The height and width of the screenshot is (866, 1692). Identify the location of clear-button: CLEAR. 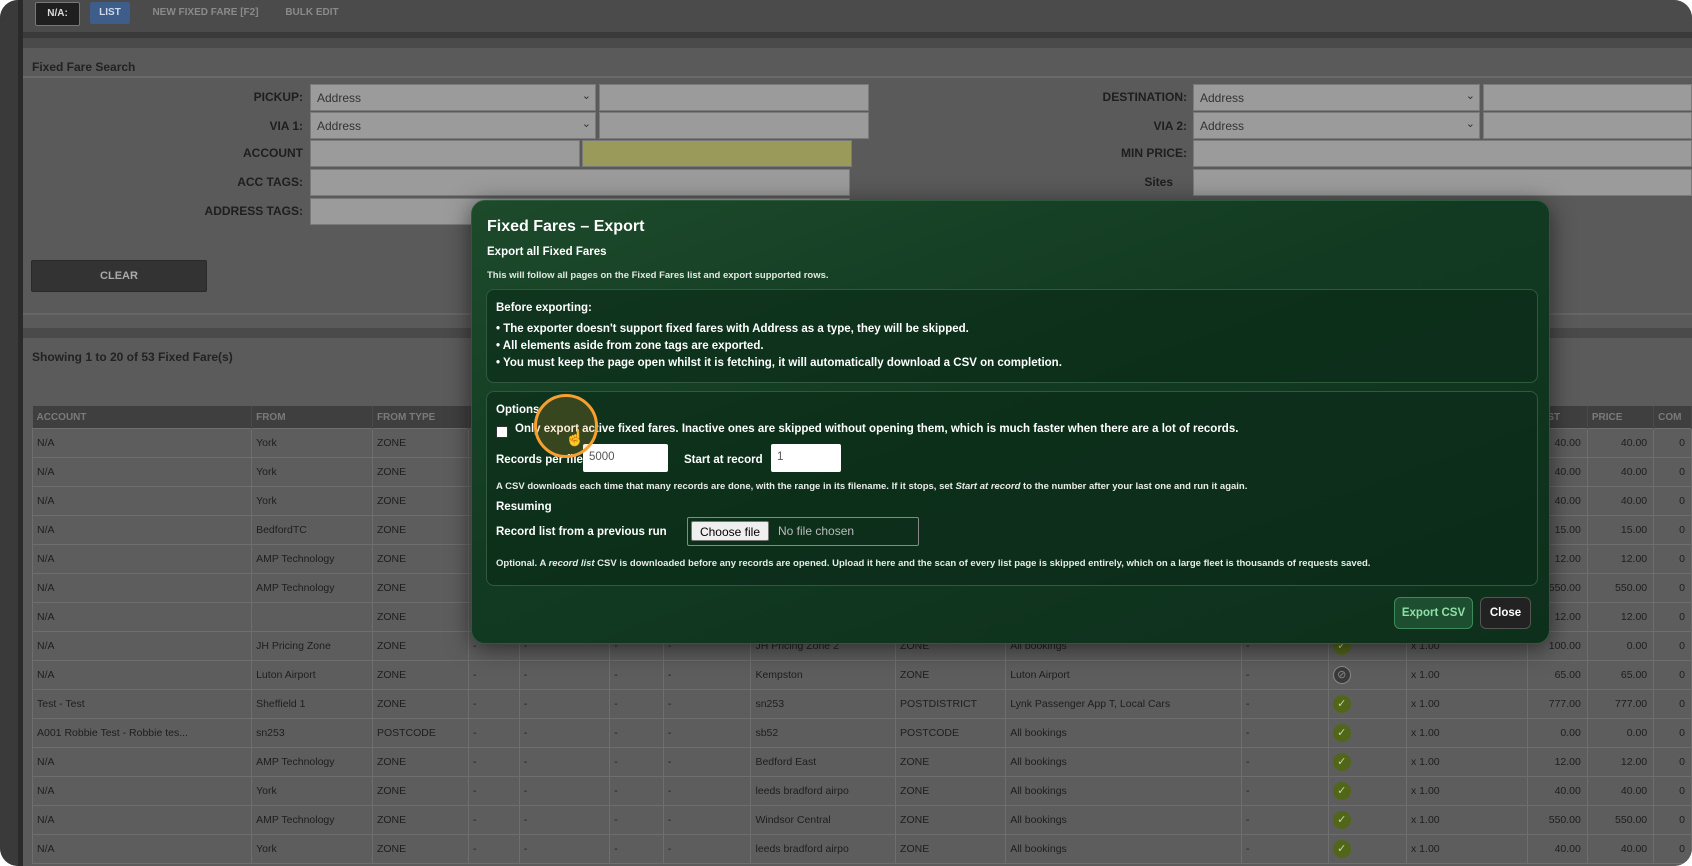
(119, 276).